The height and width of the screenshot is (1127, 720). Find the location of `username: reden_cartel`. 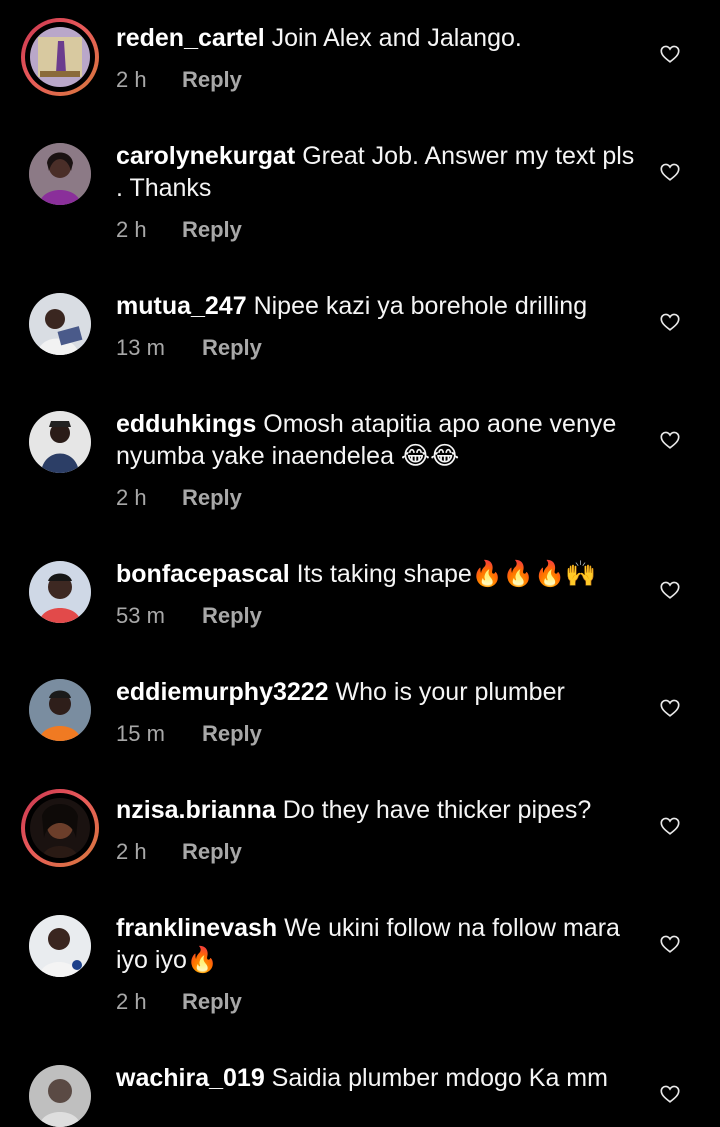

username: reden_cartel is located at coordinates (190, 38).